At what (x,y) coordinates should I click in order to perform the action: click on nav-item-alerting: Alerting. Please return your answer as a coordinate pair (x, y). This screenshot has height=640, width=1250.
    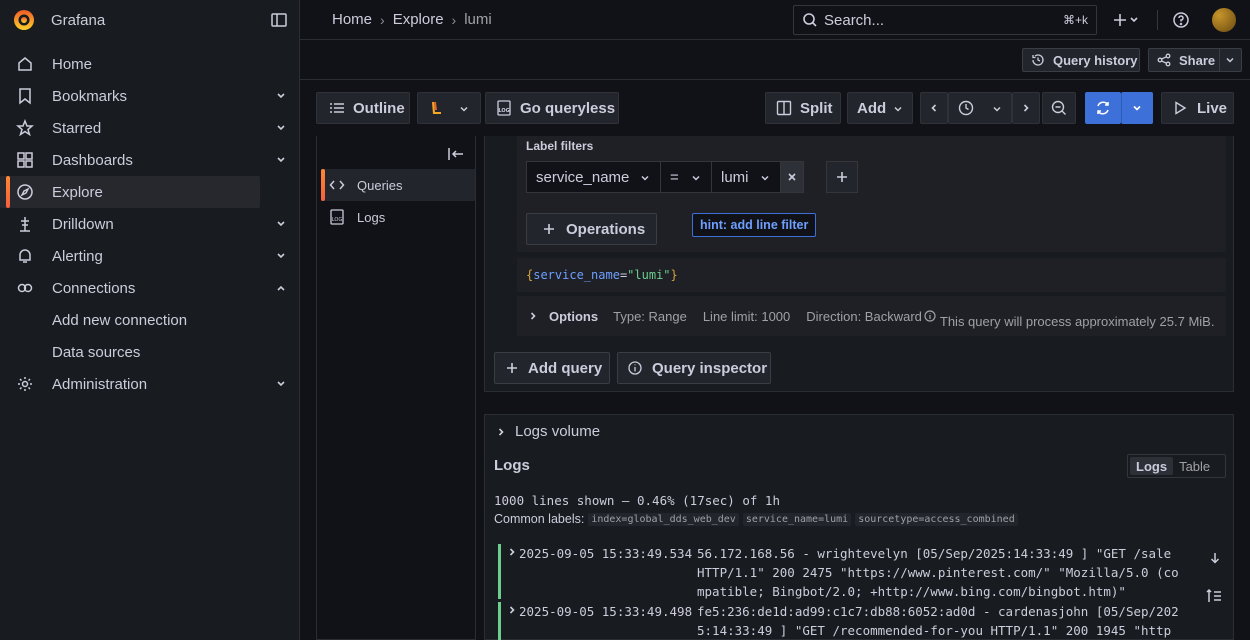
    Looking at the image, I should click on (142, 256).